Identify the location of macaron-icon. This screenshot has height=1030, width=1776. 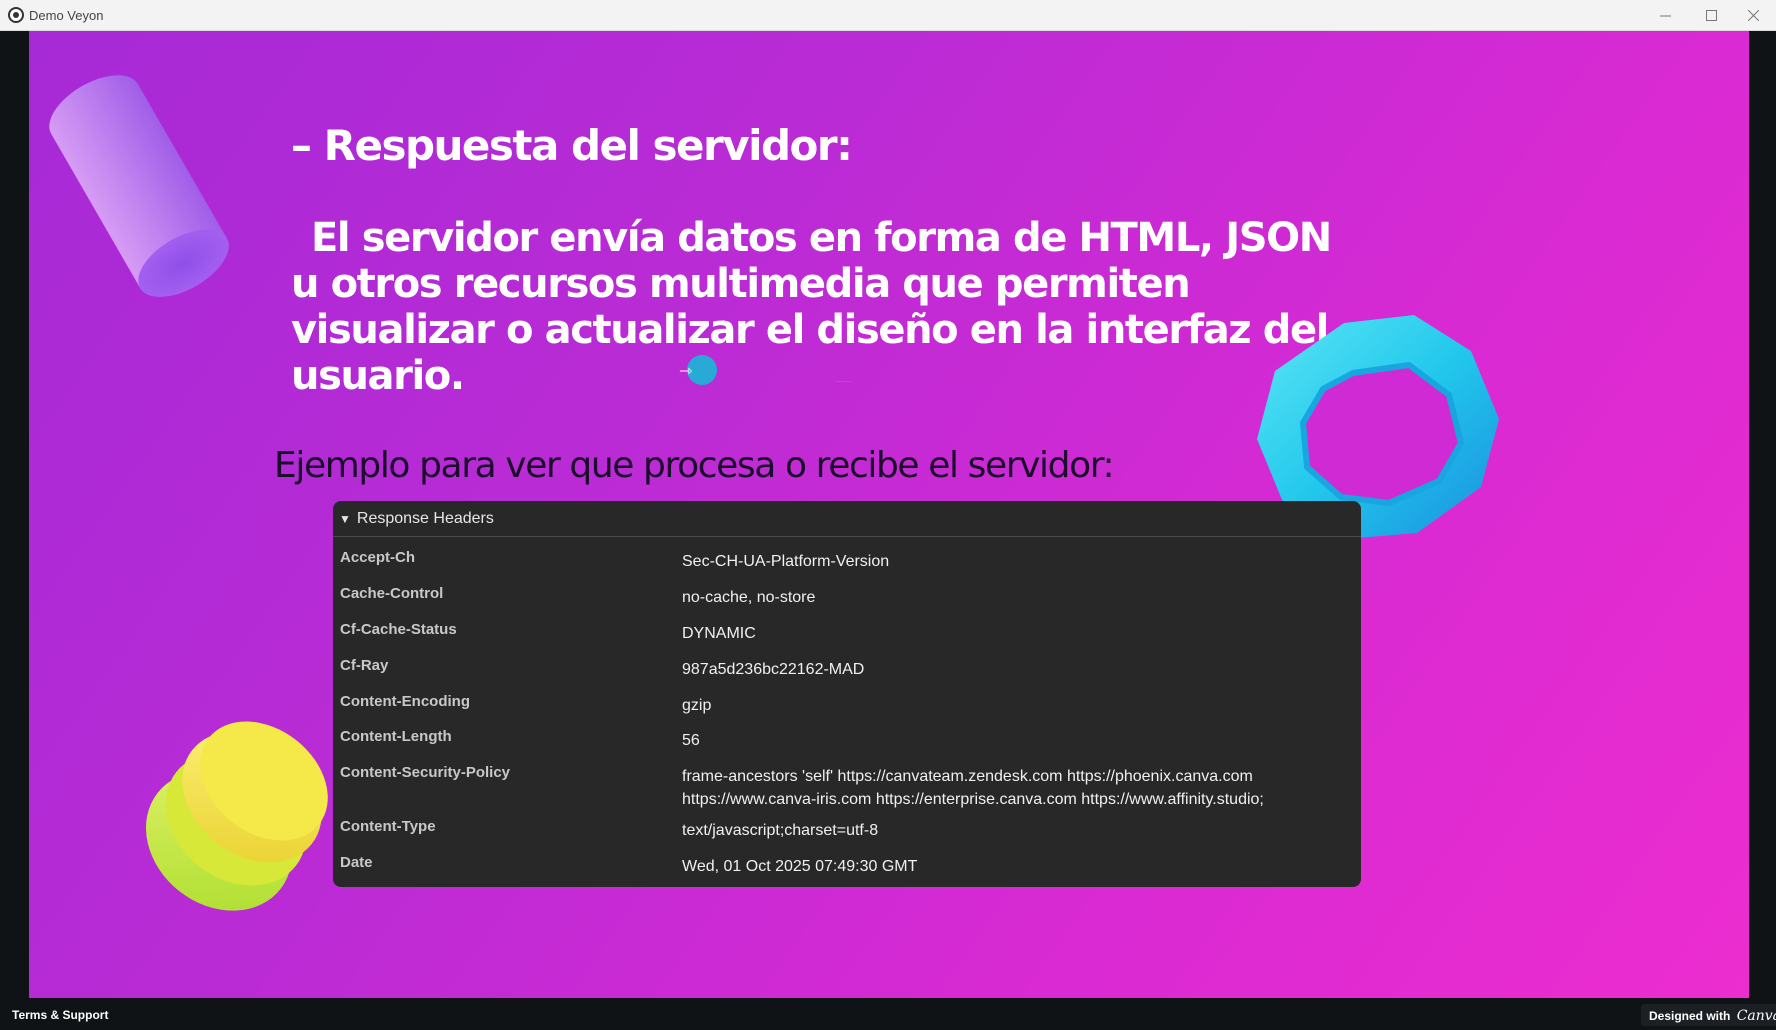
(236, 816).